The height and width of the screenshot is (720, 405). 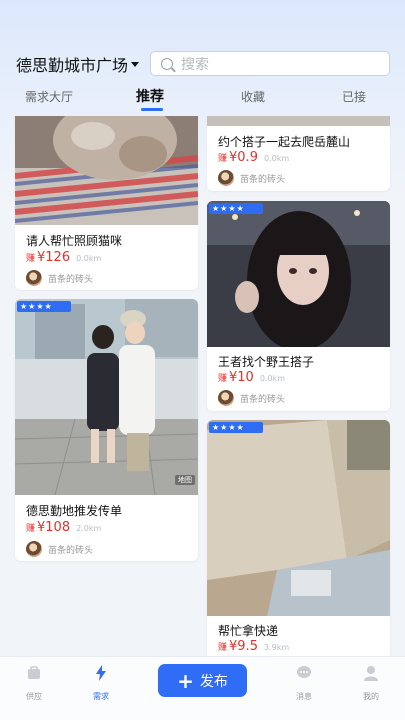 What do you see at coordinates (284, 142) in the screenshot?
I see `task-title: 约个搭子一起去爬岳麓山` at bounding box center [284, 142].